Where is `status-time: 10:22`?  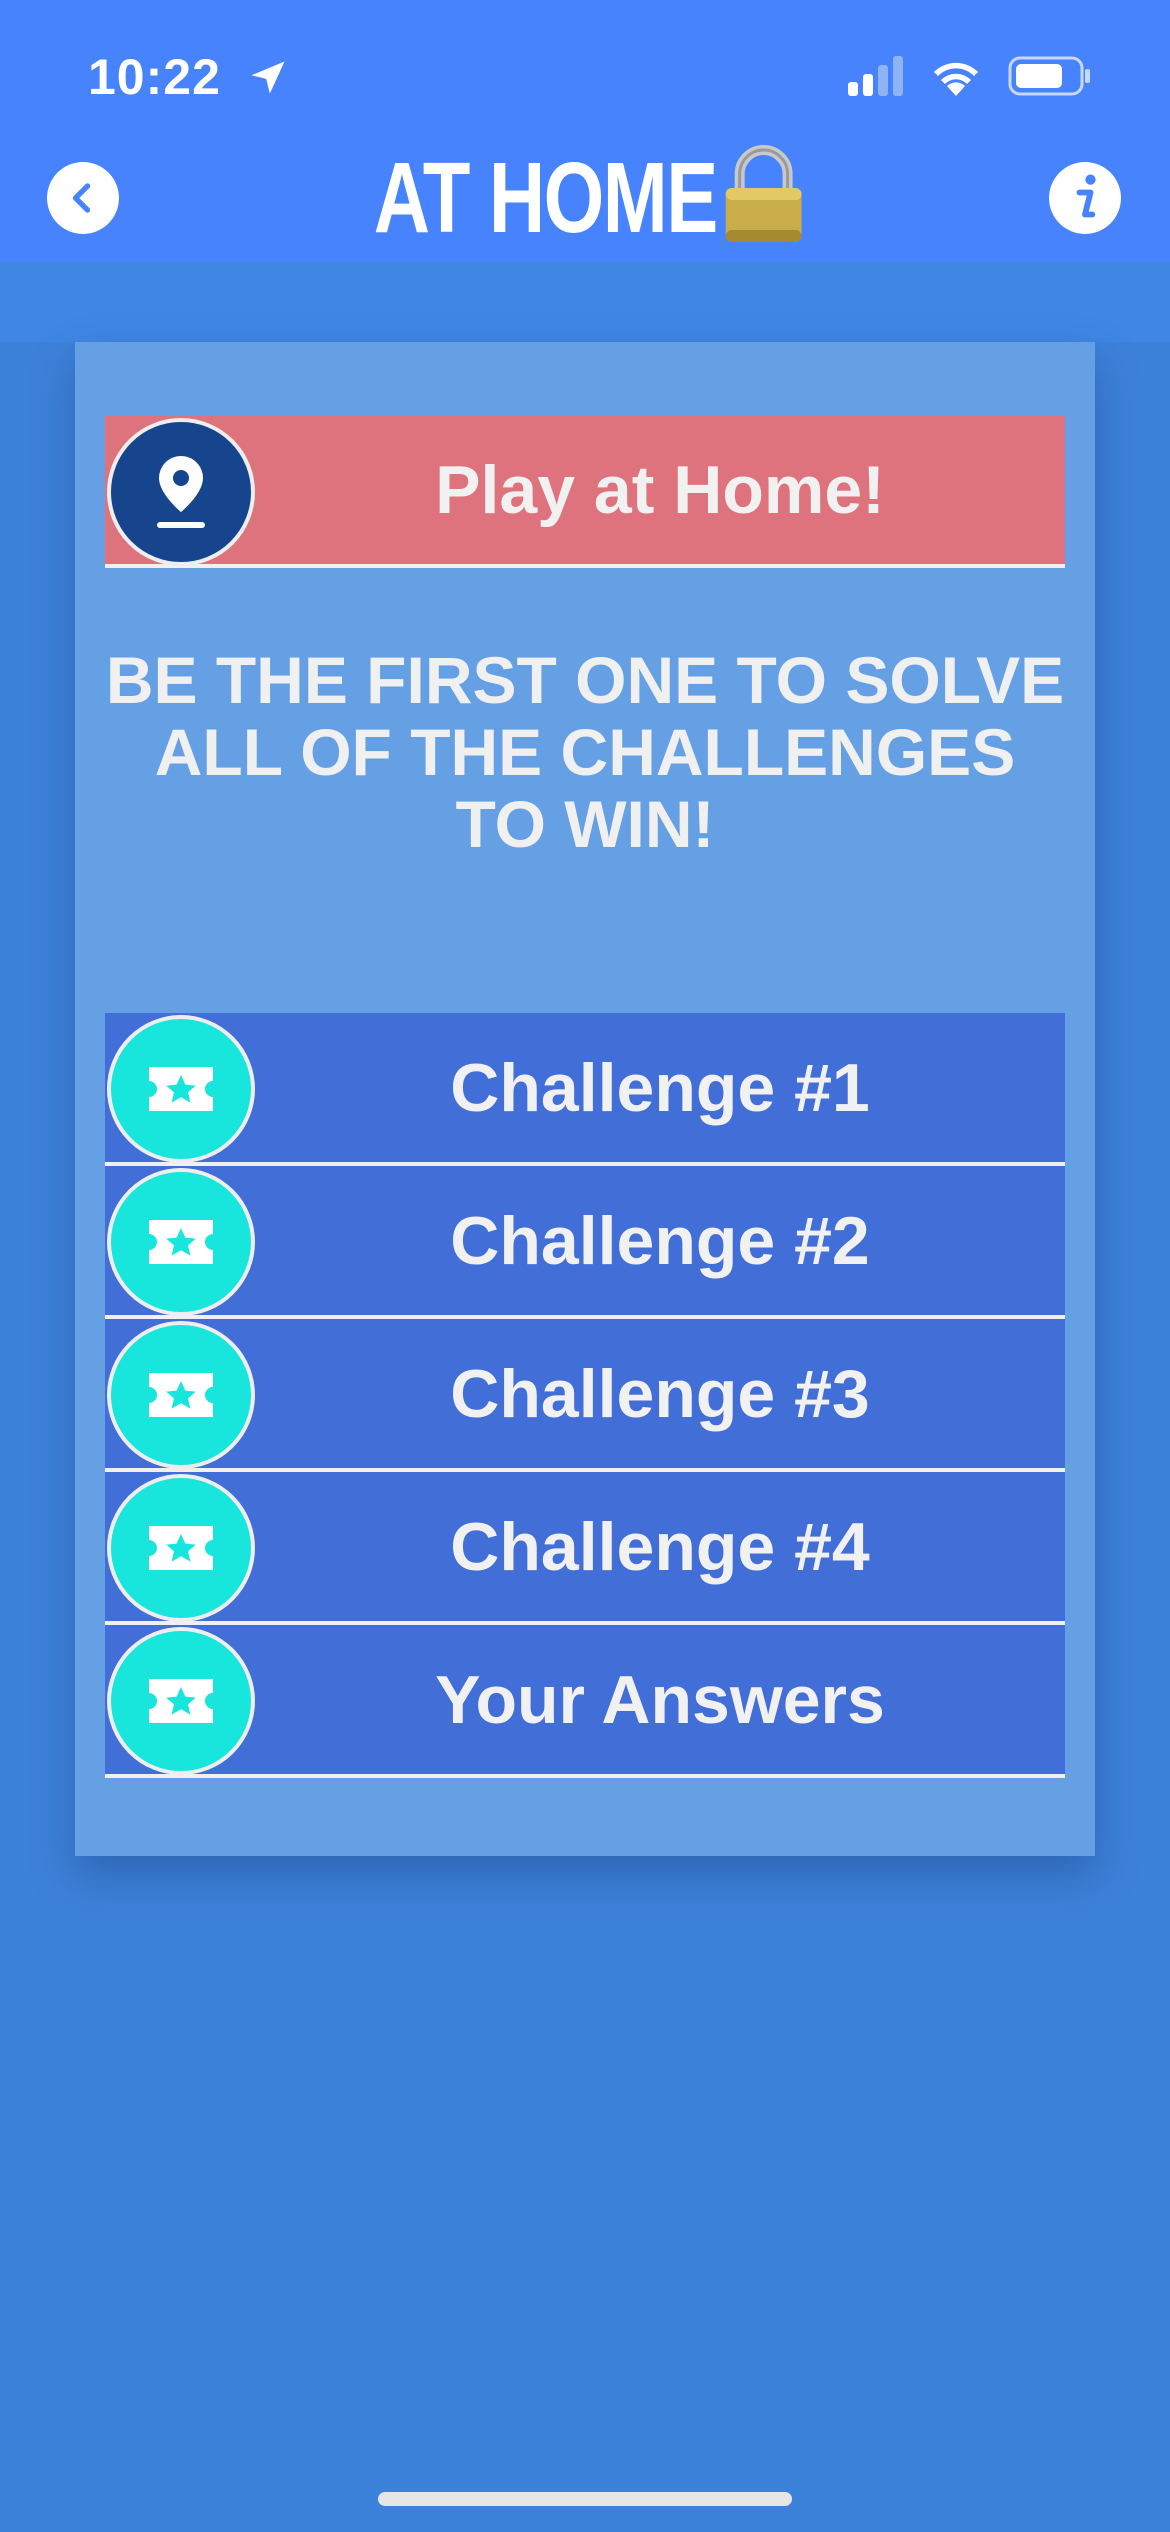
status-time: 10:22 is located at coordinates (154, 77).